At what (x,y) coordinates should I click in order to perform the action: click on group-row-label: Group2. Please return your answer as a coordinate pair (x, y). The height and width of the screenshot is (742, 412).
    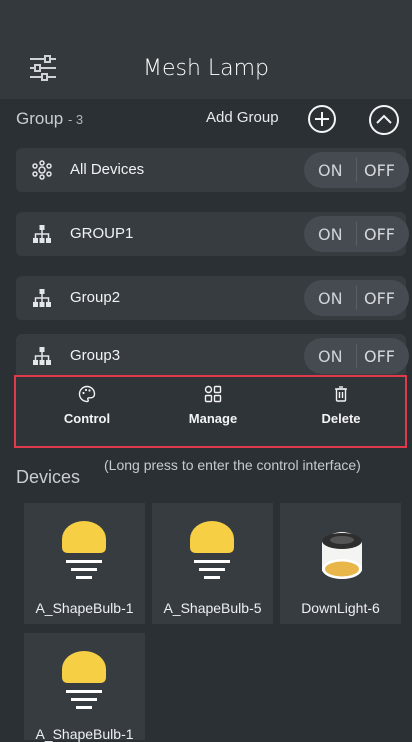
    Looking at the image, I should click on (95, 297).